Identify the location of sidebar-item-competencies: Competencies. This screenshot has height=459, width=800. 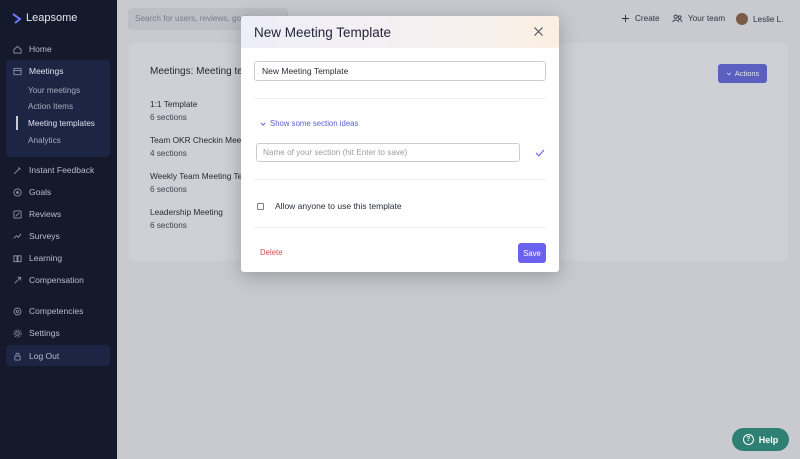
(48, 311).